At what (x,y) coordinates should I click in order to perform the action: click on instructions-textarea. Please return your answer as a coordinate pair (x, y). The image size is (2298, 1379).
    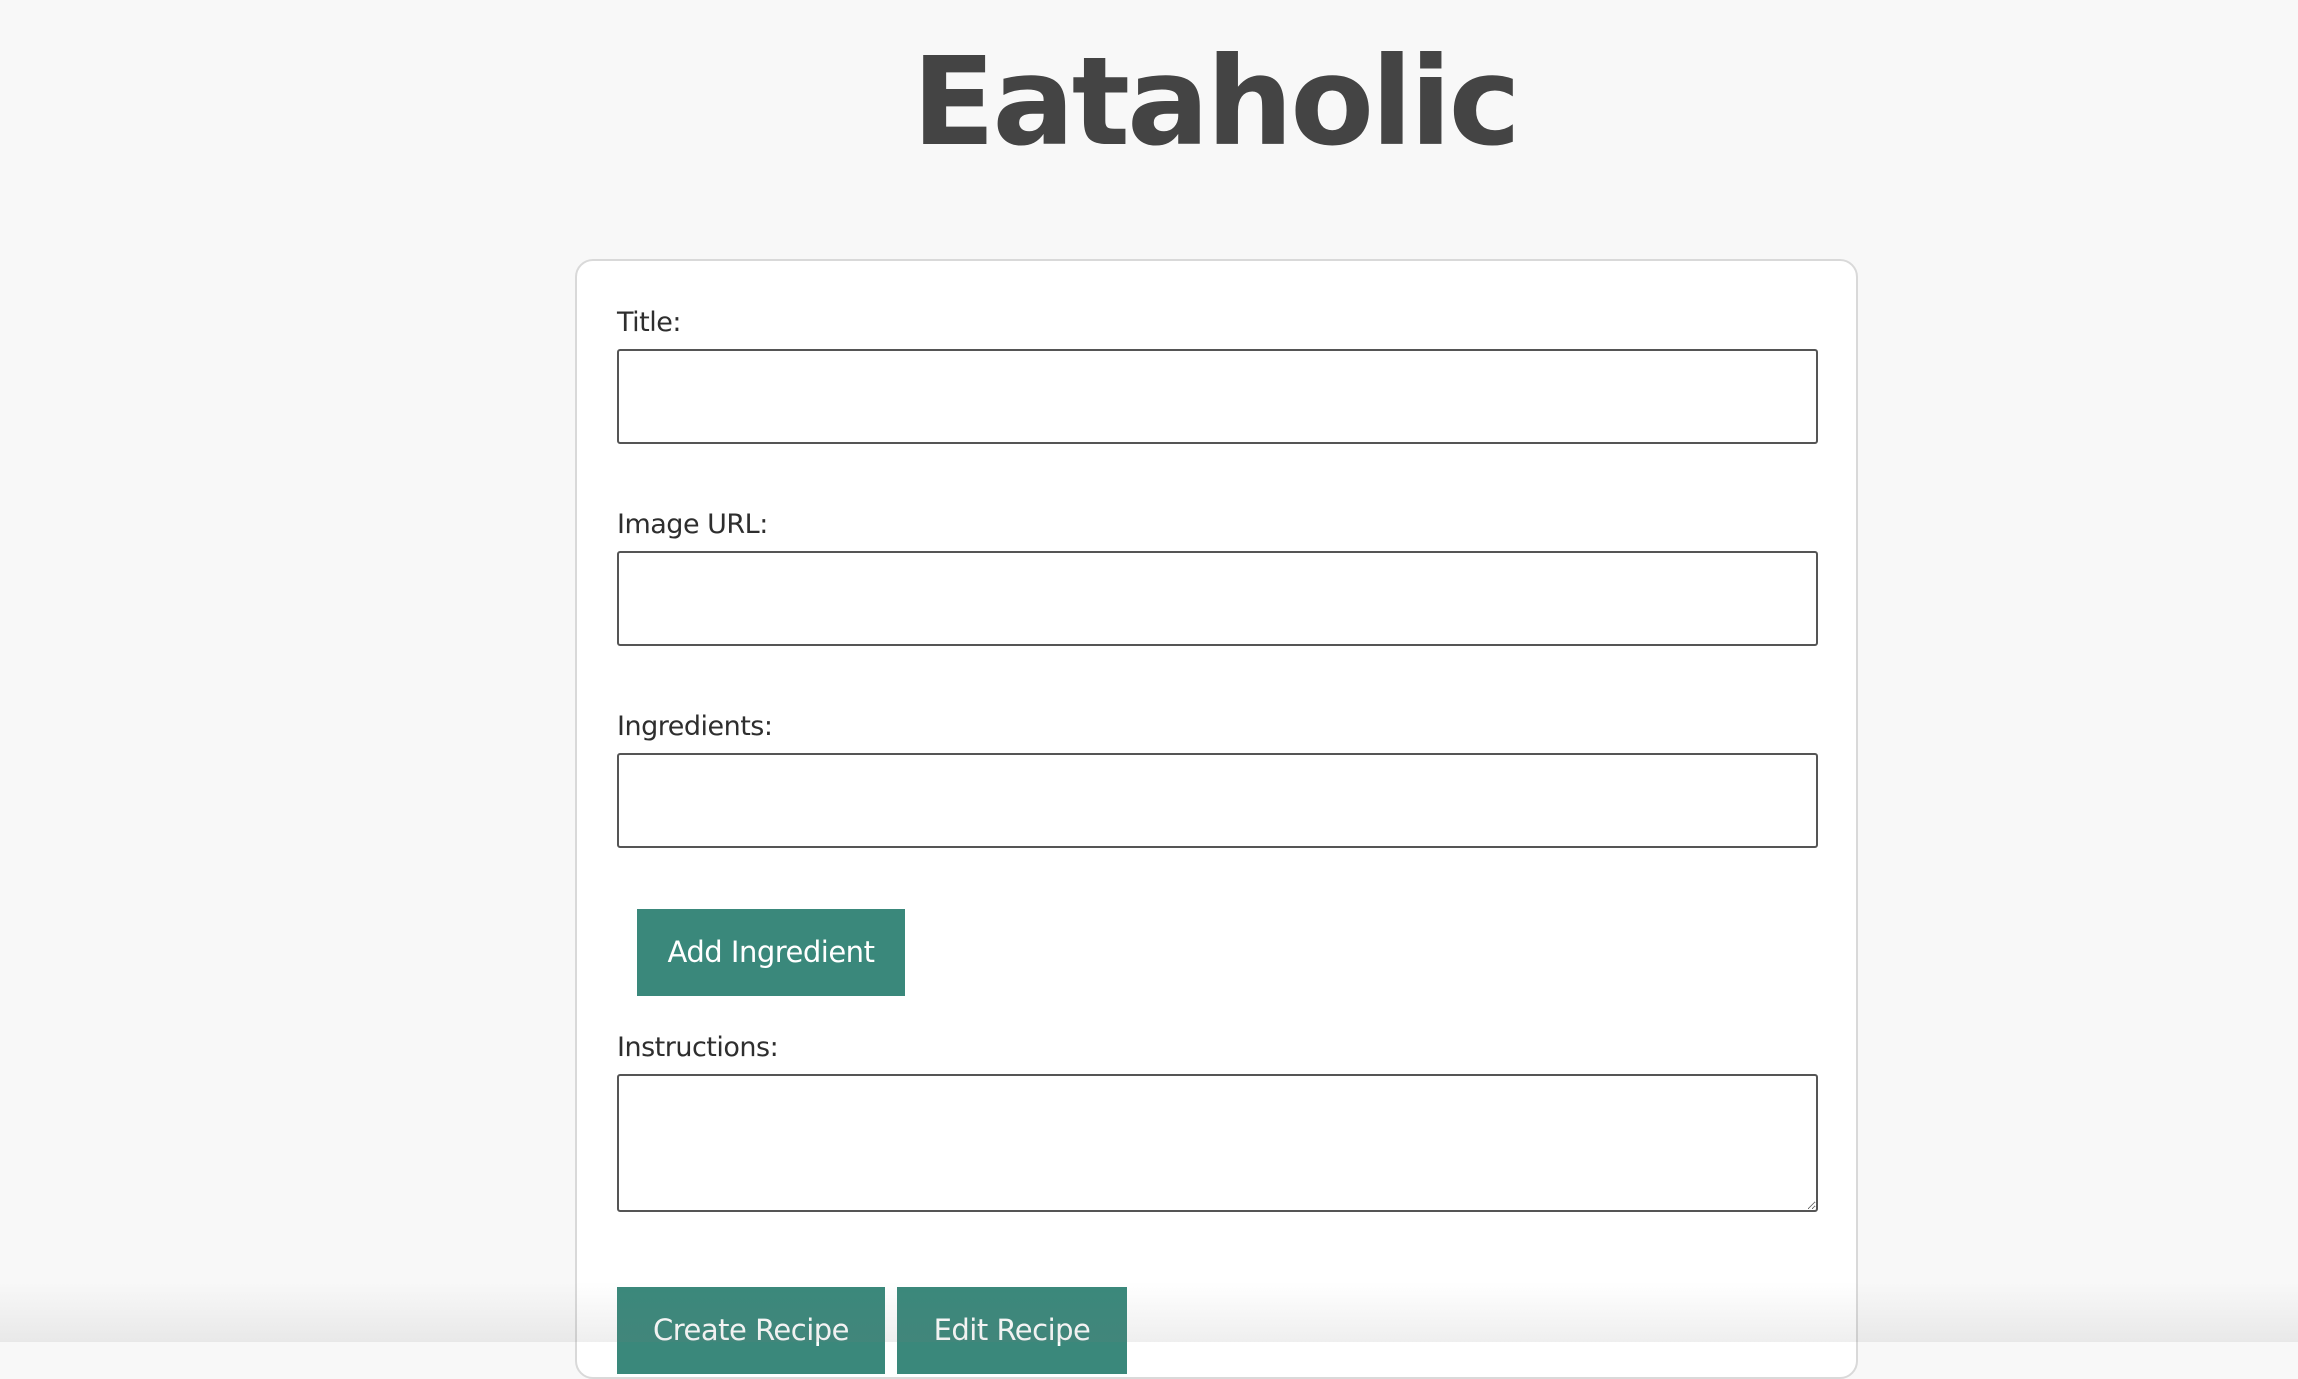
    Looking at the image, I should click on (1217, 1143).